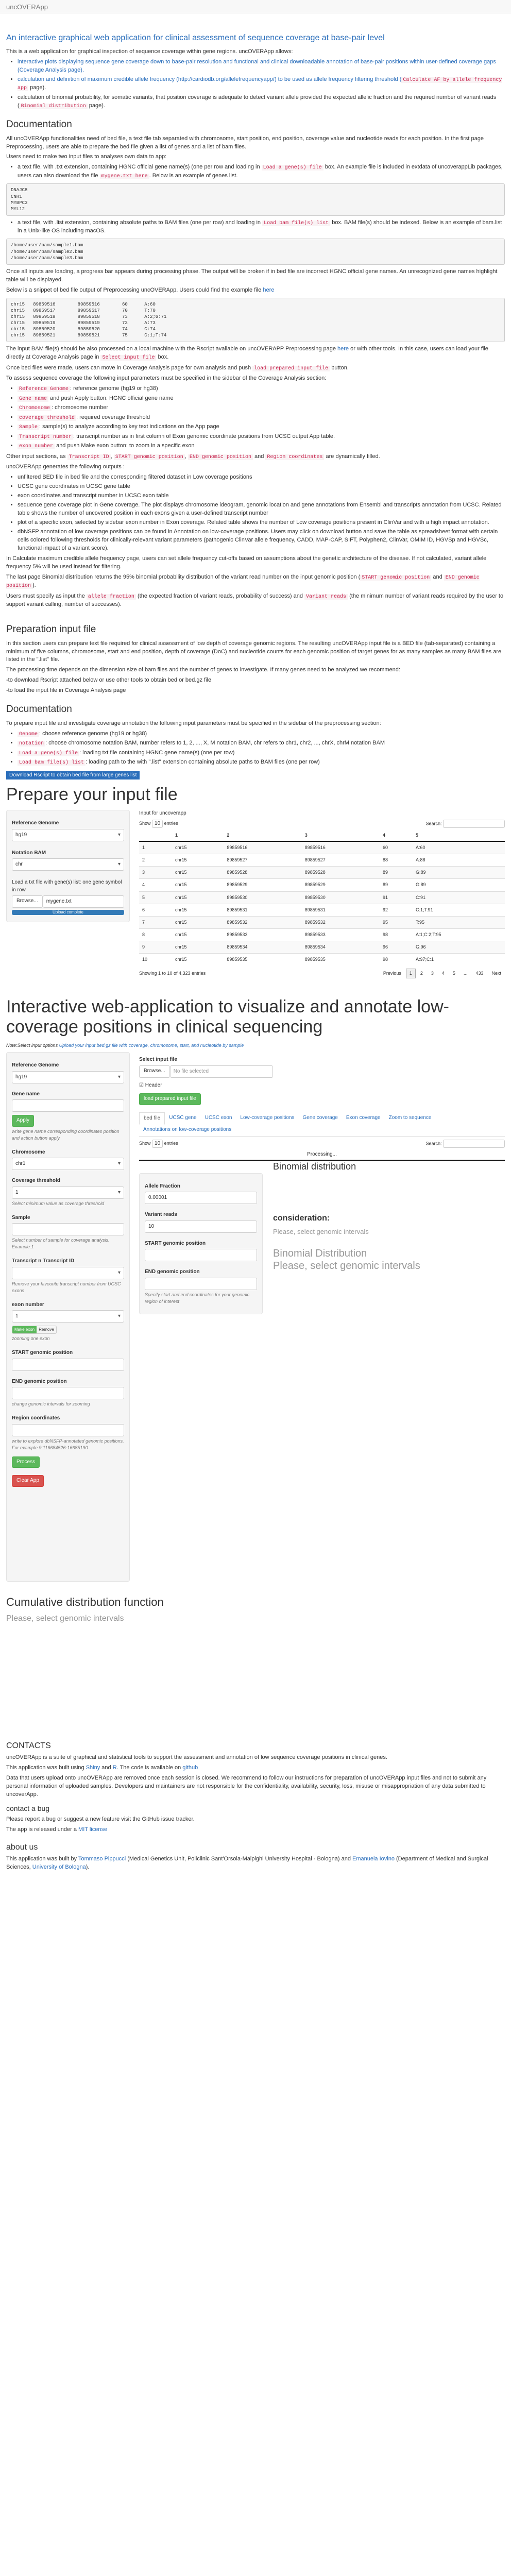 This screenshot has height=2576, width=511. I want to click on column-header: 4, so click(396, 836).